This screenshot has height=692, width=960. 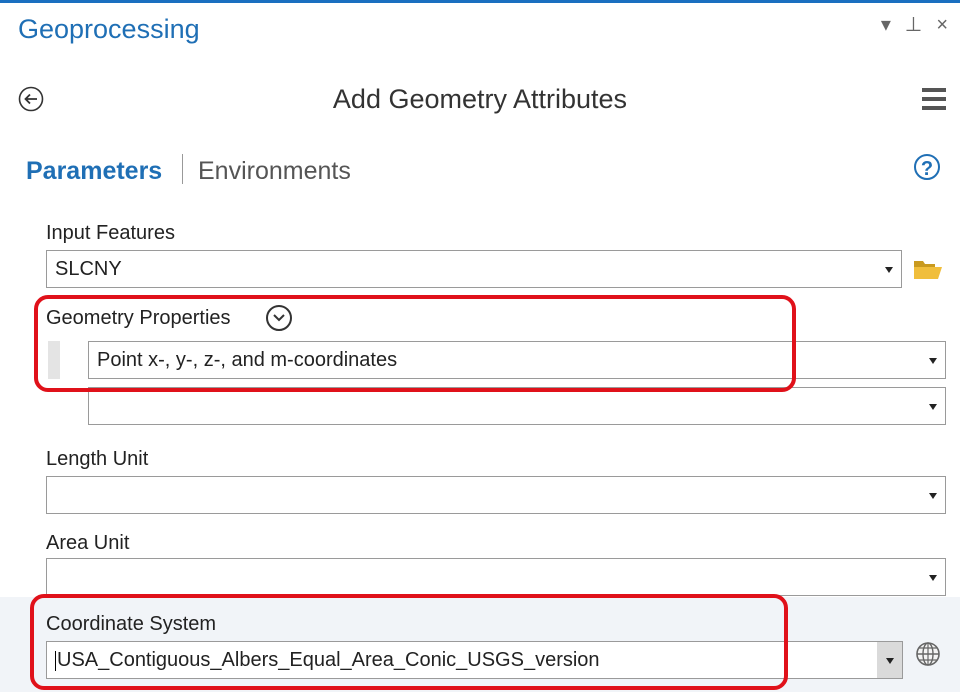 I want to click on input-features-label: Input Features, so click(x=110, y=233).